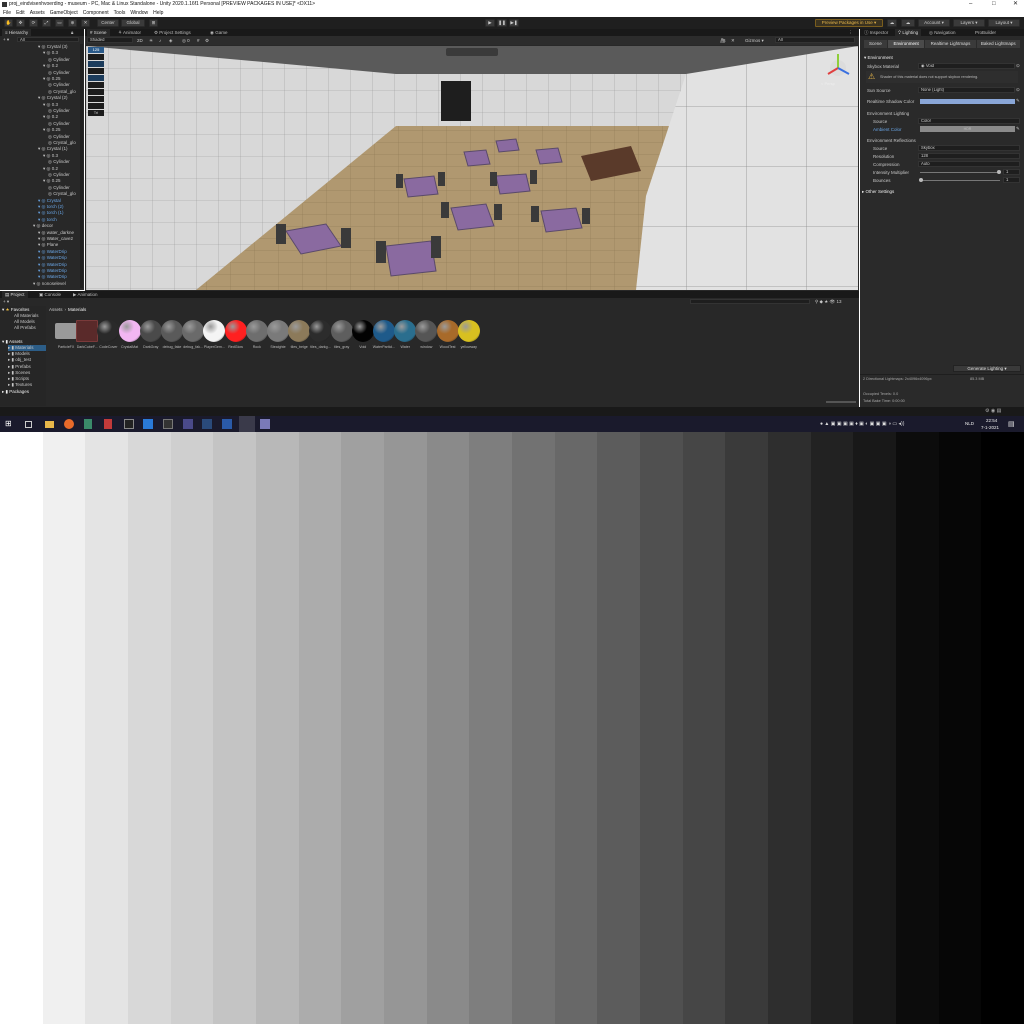 The image size is (1024, 1024). What do you see at coordinates (19, 360) in the screenshot?
I see `folder-item: ▸ ▮ obj_test` at bounding box center [19, 360].